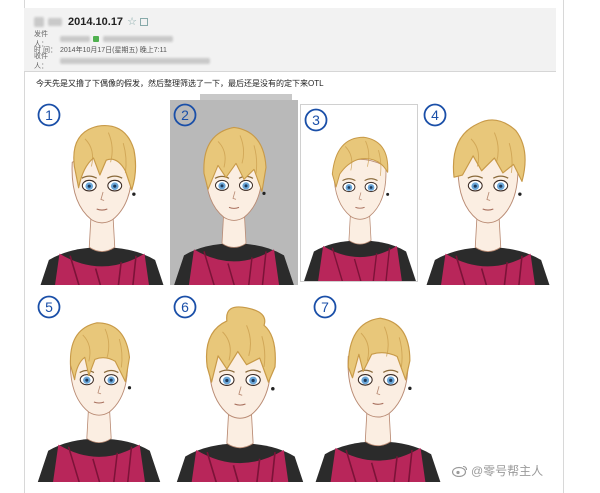 The image size is (600, 493). What do you see at coordinates (41, 61) in the screenshot?
I see `recipient-label: 收件人：` at bounding box center [41, 61].